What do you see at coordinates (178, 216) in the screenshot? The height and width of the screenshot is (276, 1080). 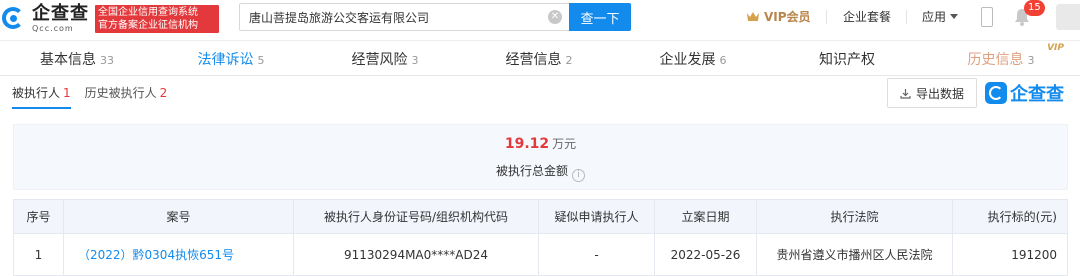 I see `col-case-no: 案号` at bounding box center [178, 216].